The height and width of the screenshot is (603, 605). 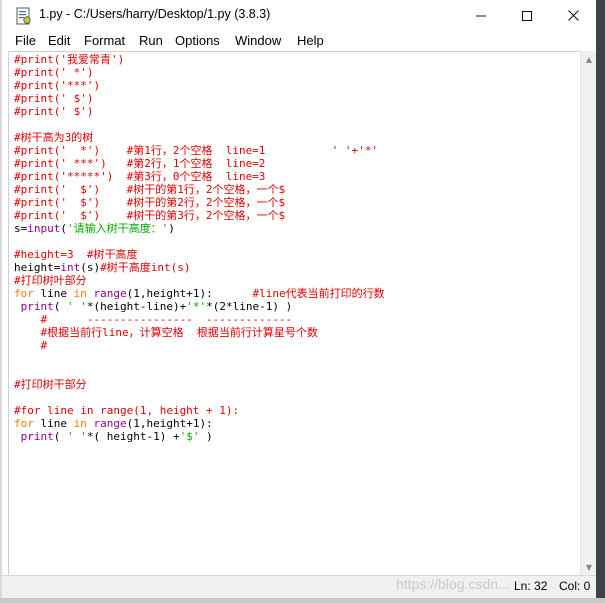 I want to click on python-file-icon, so click(x=23, y=16).